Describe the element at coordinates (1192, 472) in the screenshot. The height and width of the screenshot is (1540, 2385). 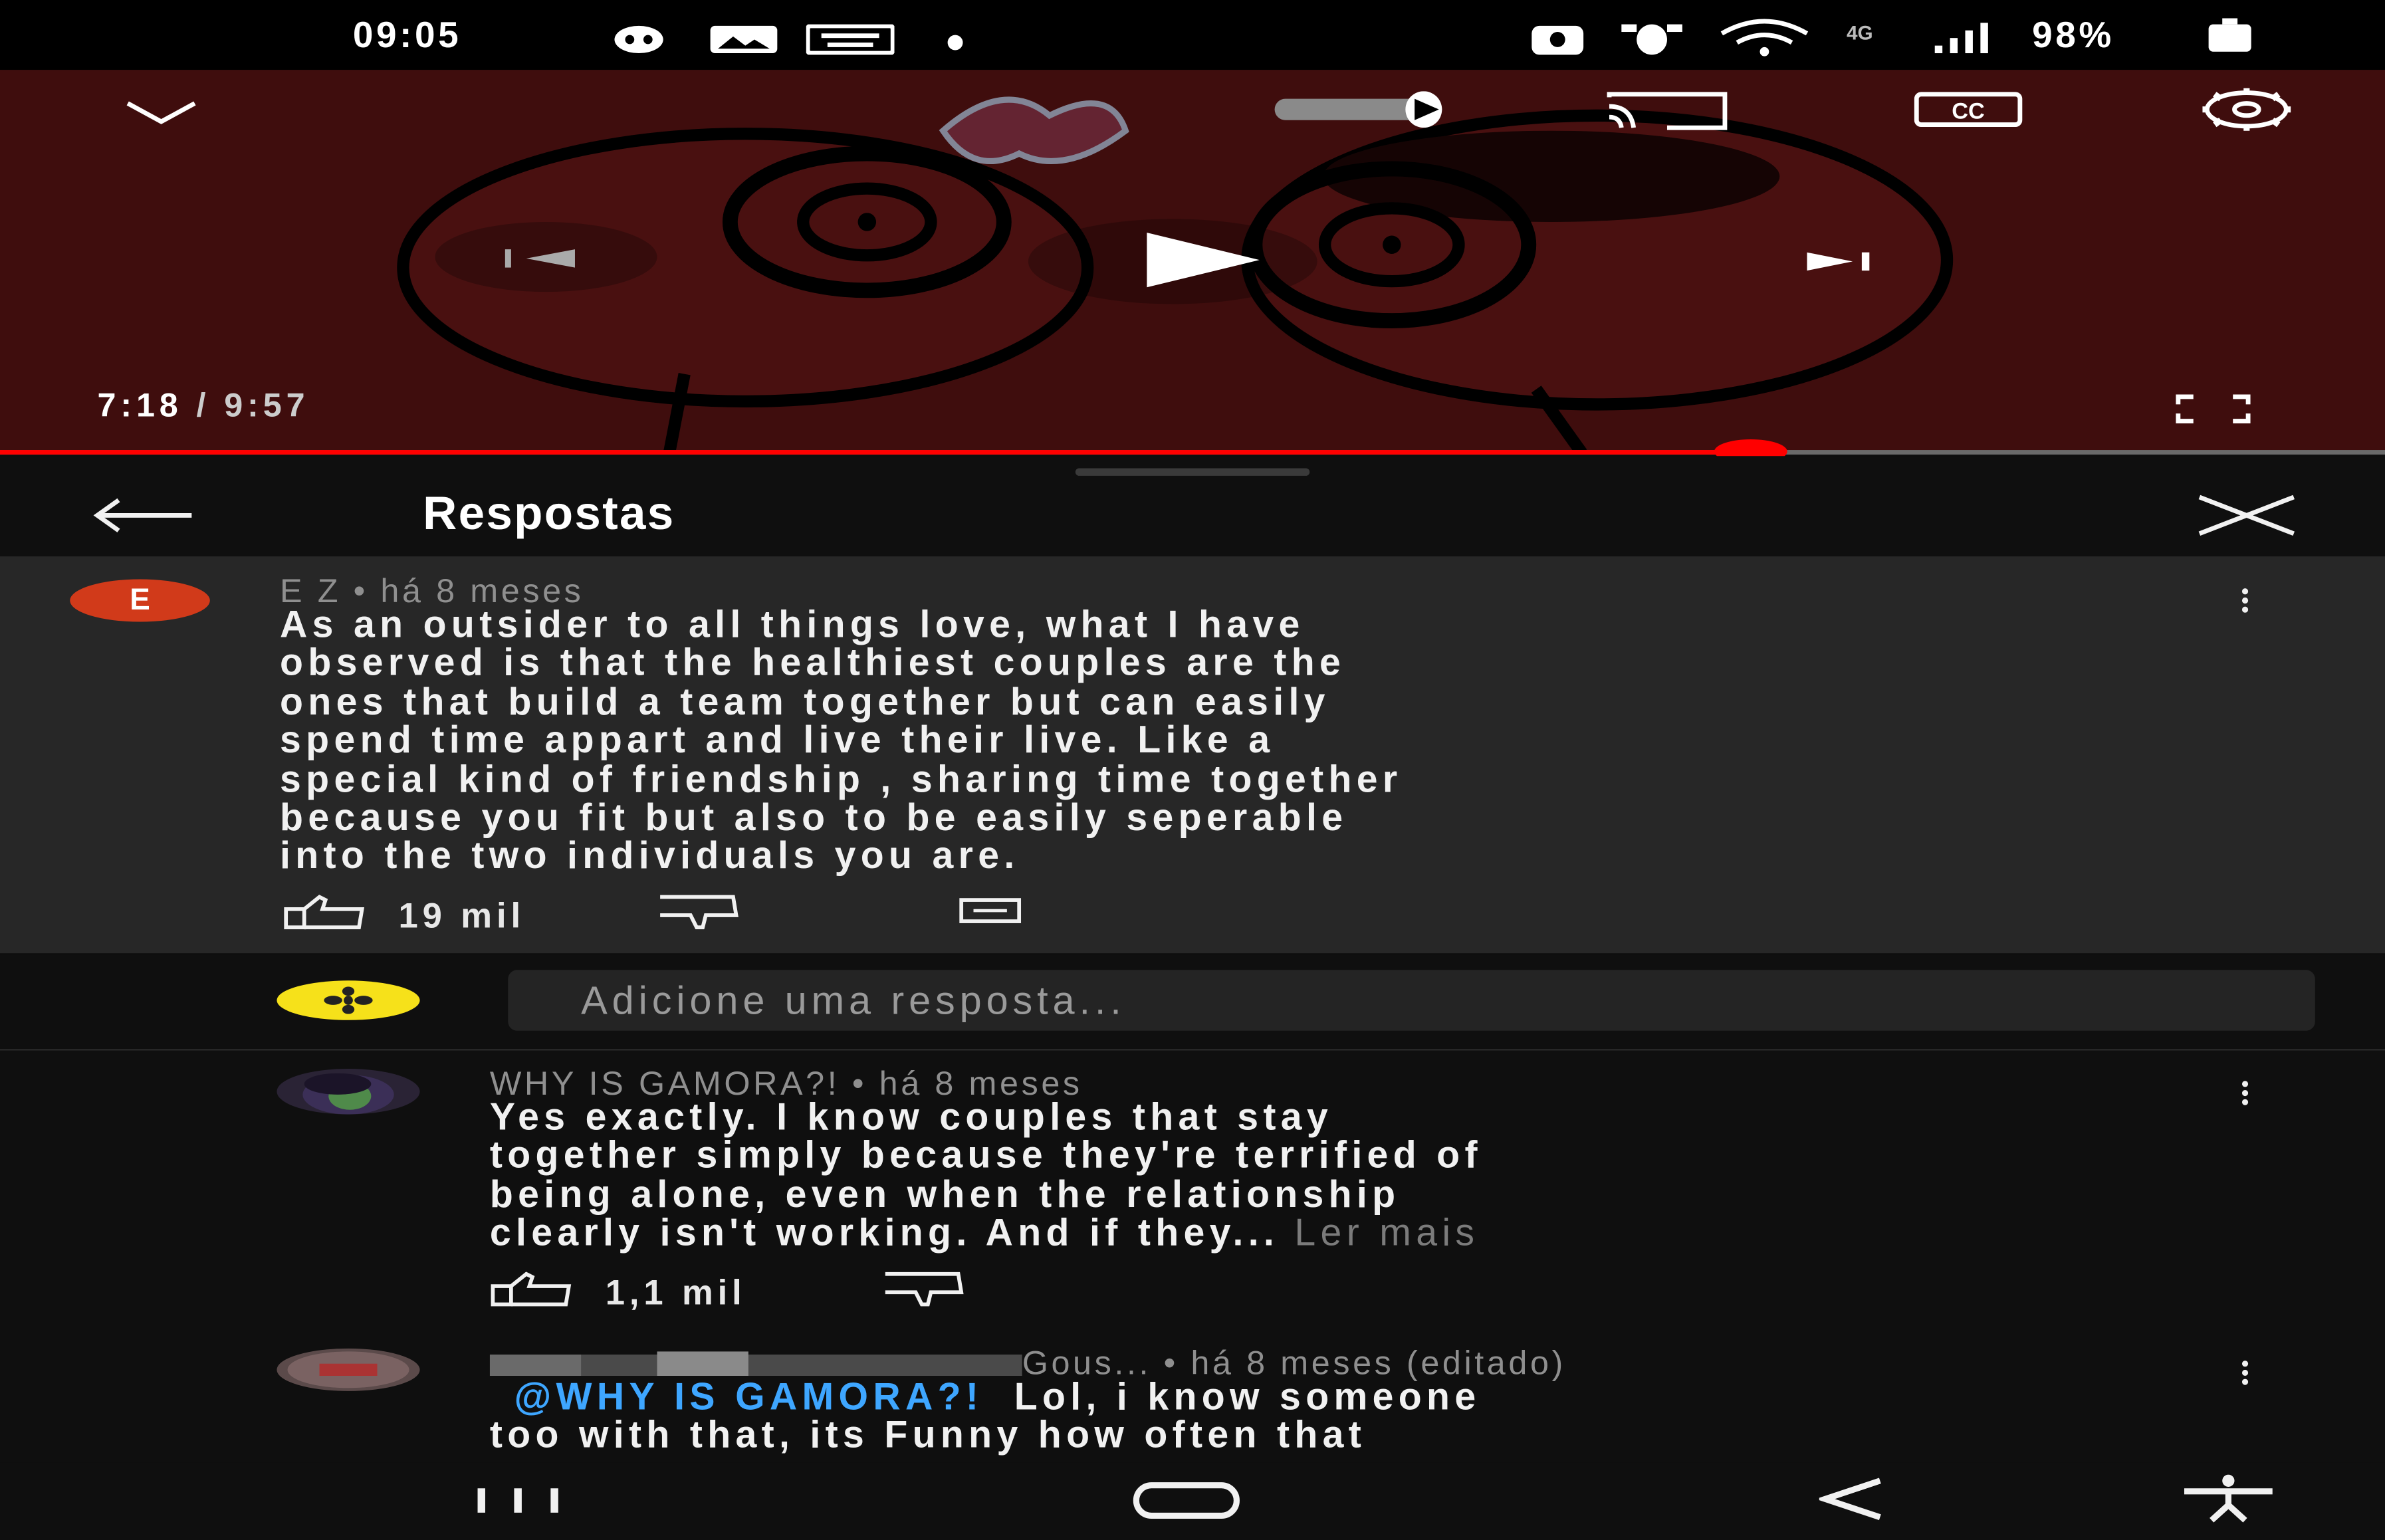
I see `drag-handle` at that location.